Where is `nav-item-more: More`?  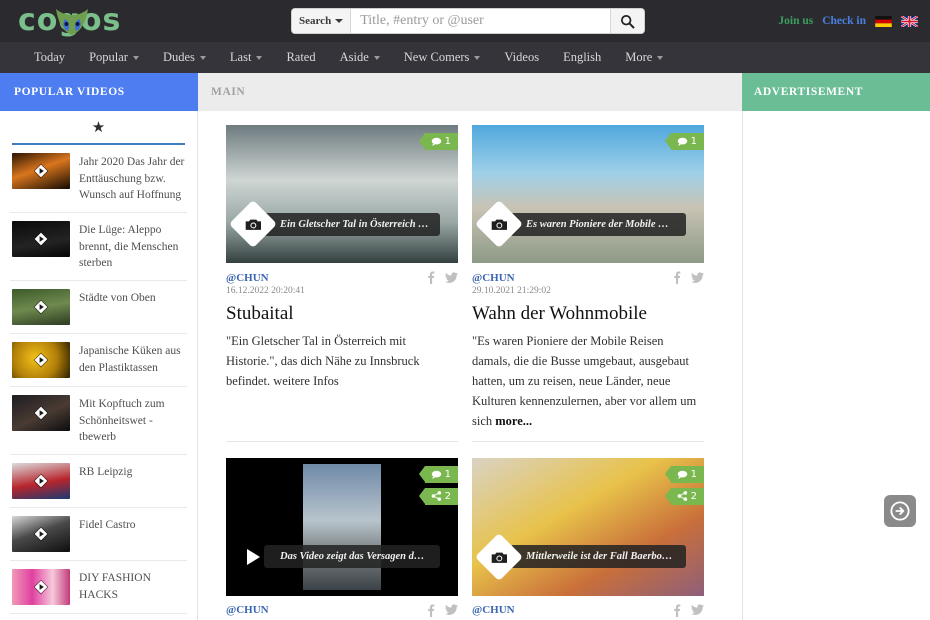
nav-item-more: More is located at coordinates (644, 57).